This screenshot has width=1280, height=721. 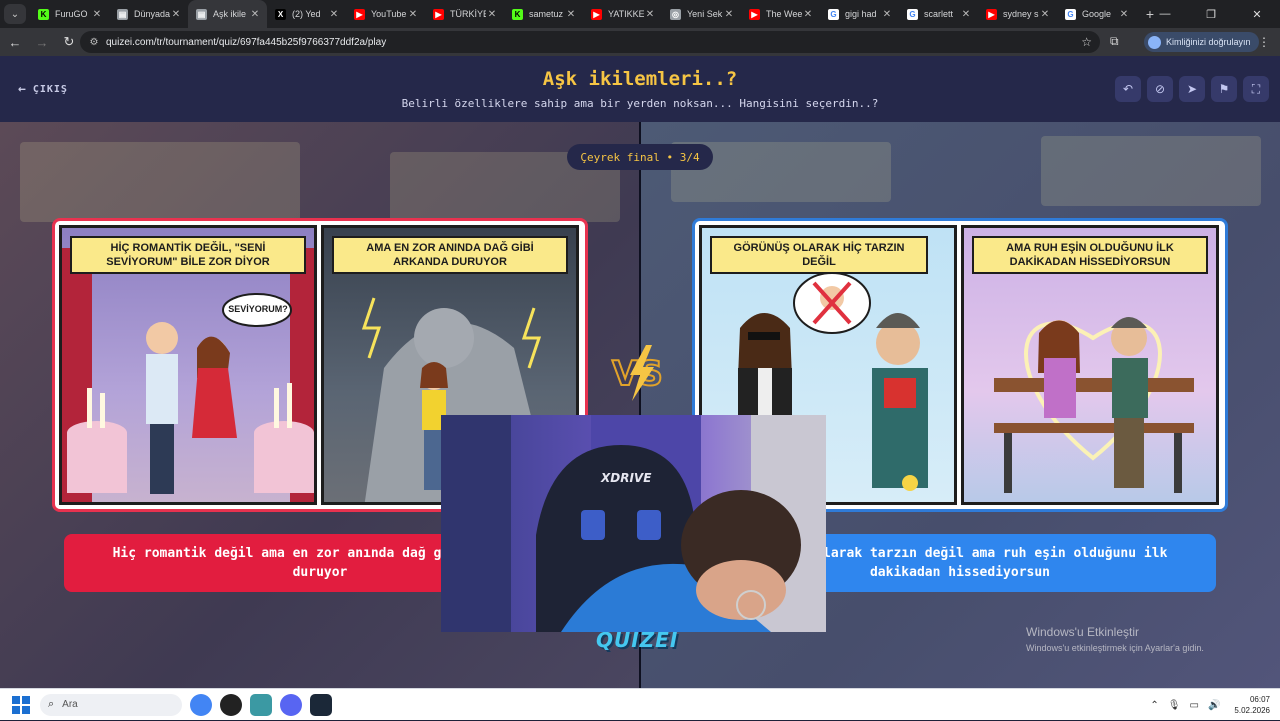 I want to click on tab-title: Aşk ikile, so click(x=230, y=14).